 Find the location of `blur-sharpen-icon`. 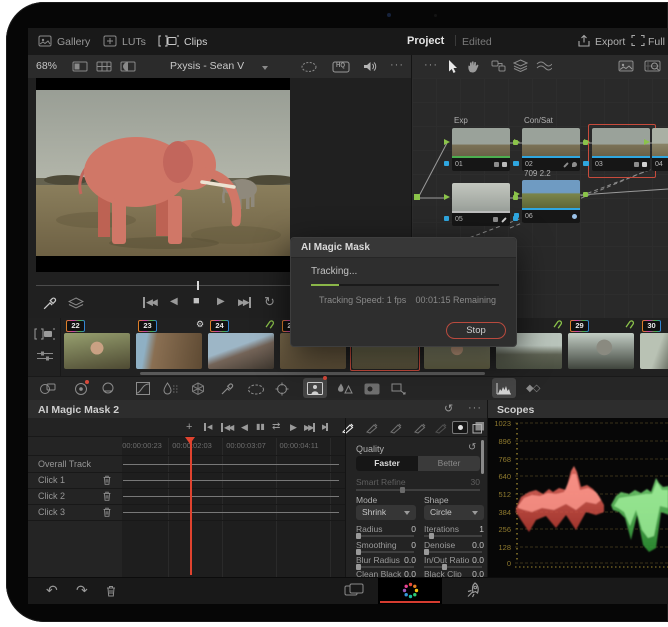

blur-sharpen-icon is located at coordinates (345, 388).